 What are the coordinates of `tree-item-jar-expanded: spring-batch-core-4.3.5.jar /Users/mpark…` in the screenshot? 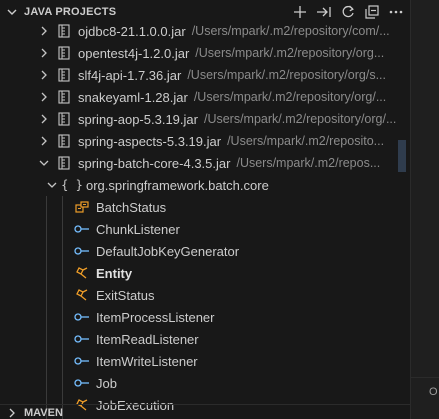 It's located at (205, 163).